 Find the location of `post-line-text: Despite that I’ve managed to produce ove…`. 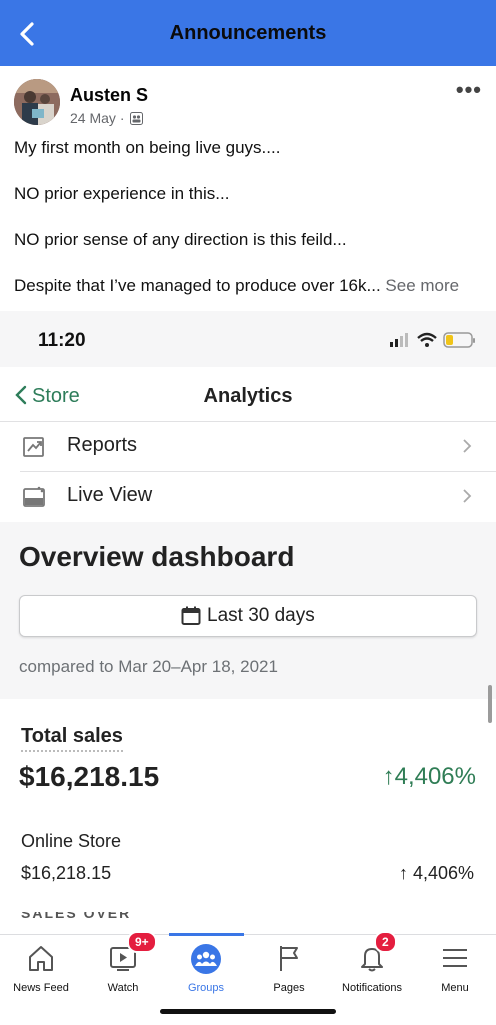

post-line-text: Despite that I’ve managed to produce ove… is located at coordinates (197, 285).